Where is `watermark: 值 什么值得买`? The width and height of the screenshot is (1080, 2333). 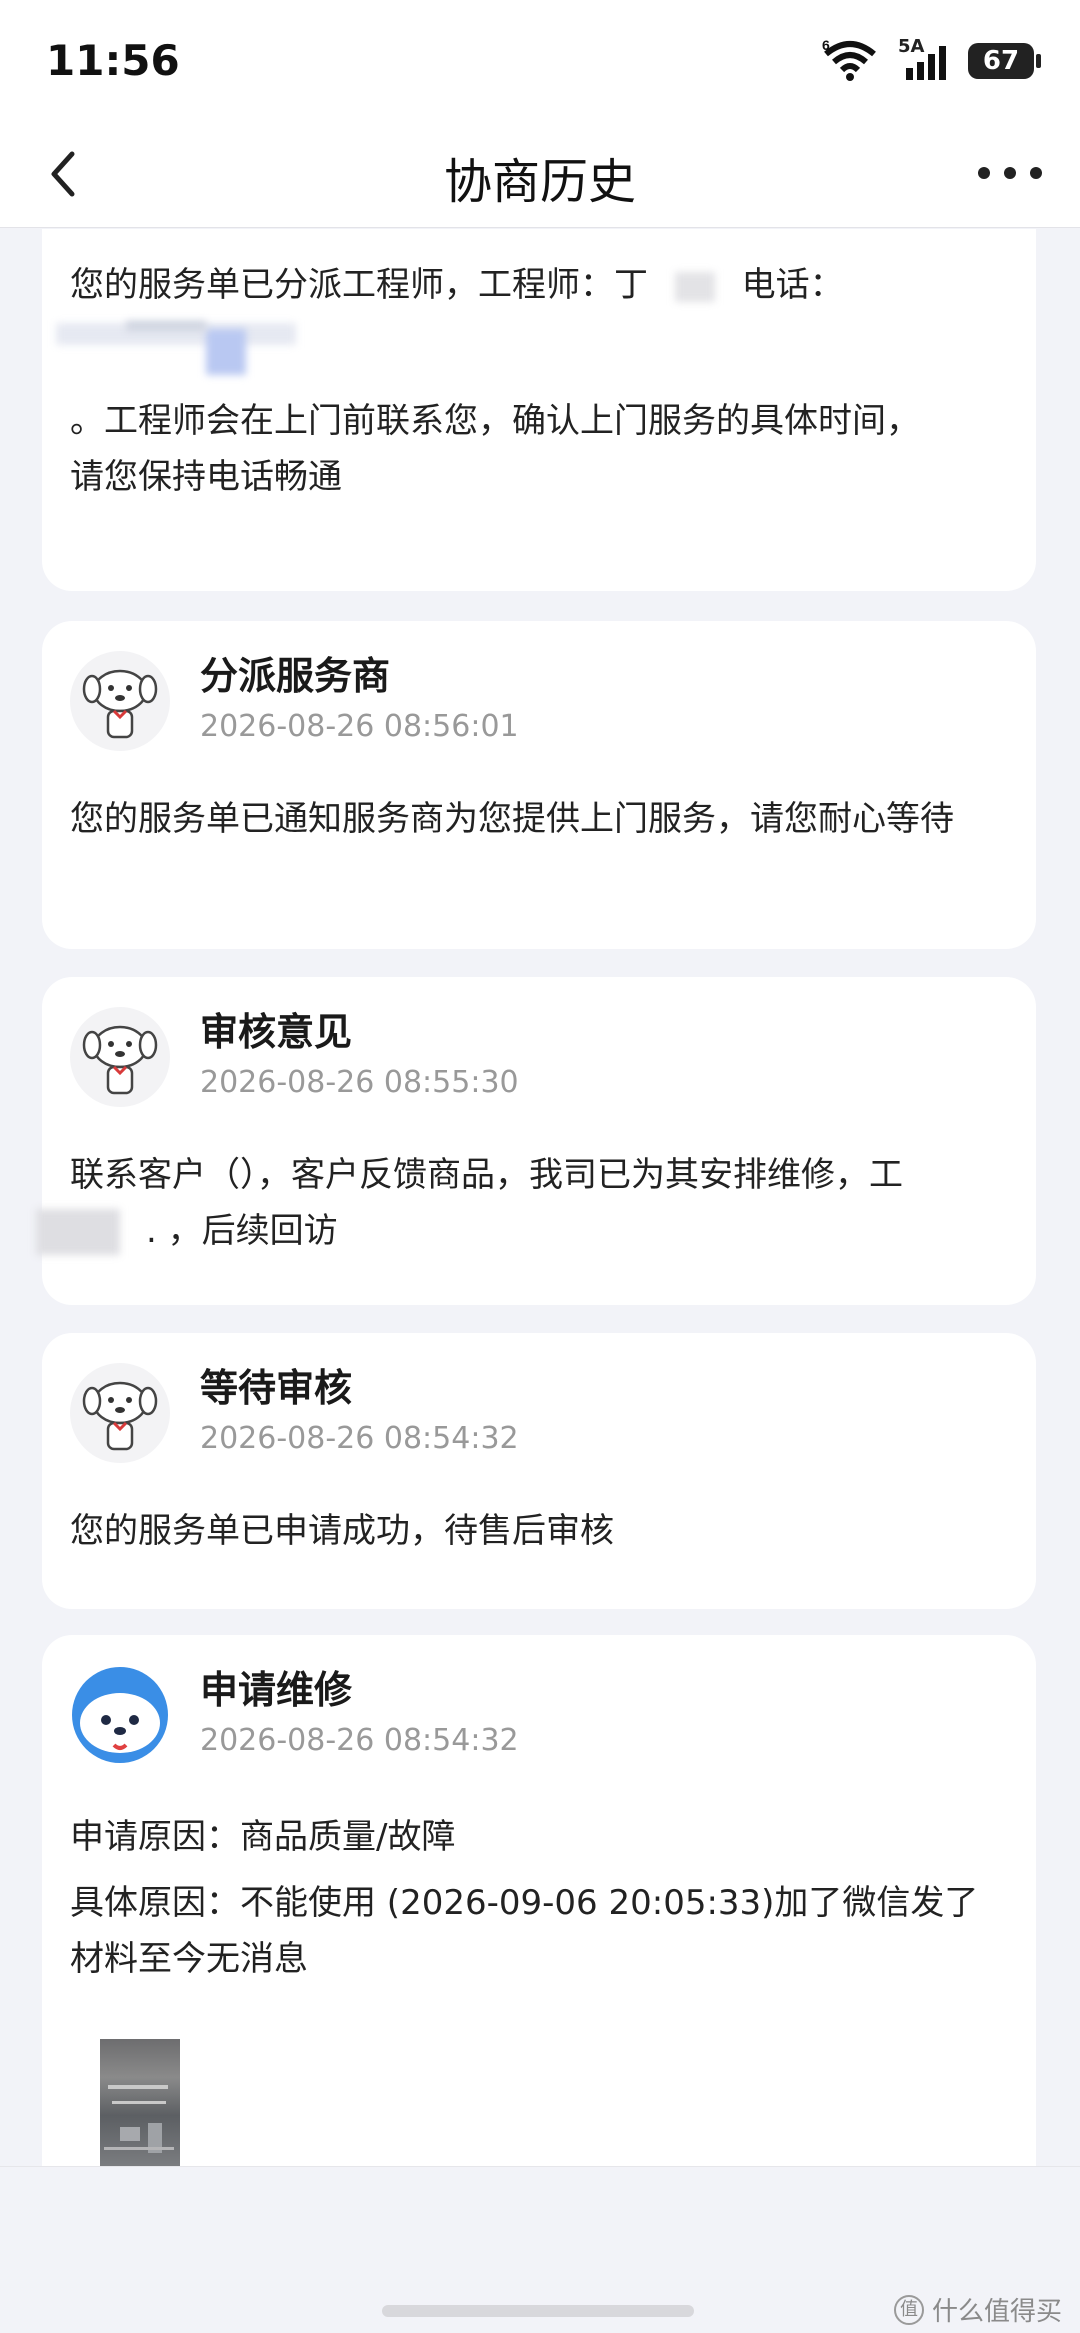
watermark: 值 什么值得买 is located at coordinates (977, 2309).